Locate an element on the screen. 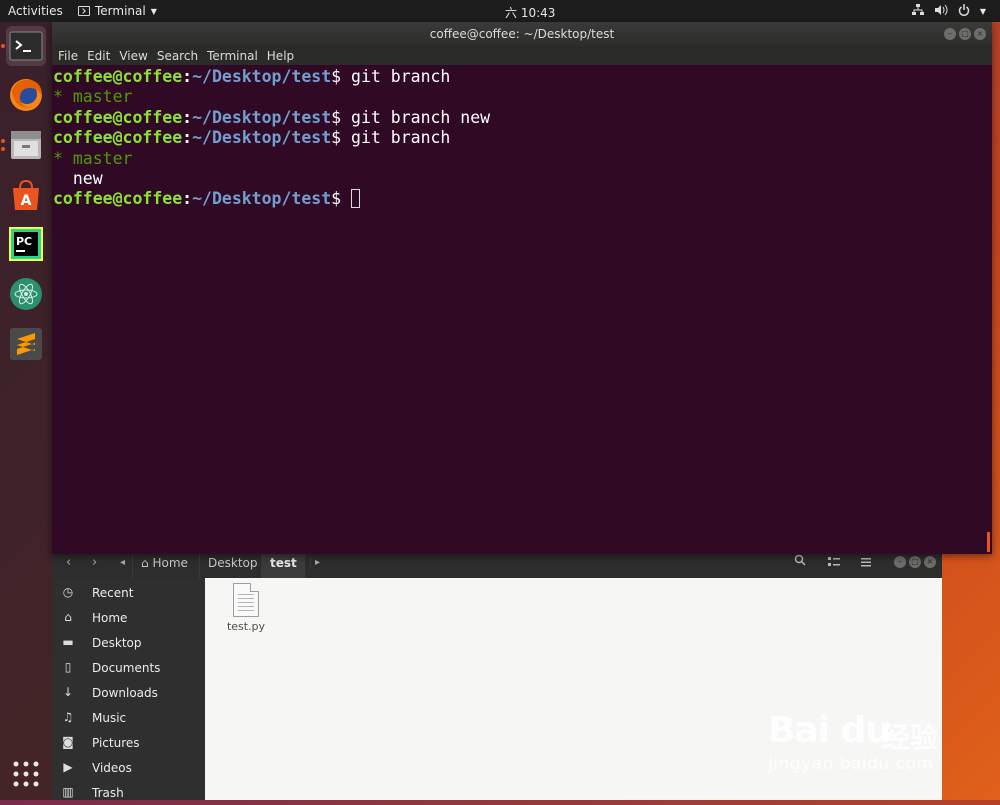 The image size is (1000, 805). terminal-icon is located at coordinates (26, 46).